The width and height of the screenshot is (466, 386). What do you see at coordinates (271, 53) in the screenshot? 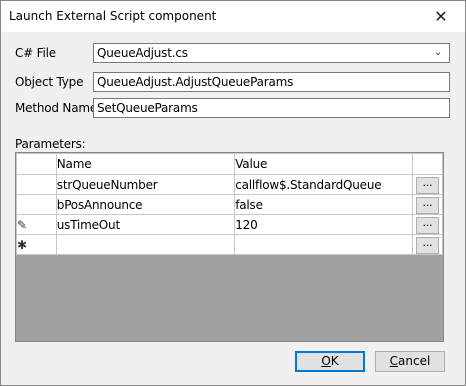
I see `csfile-combobox: QueueAdjust.cs ⌄` at bounding box center [271, 53].